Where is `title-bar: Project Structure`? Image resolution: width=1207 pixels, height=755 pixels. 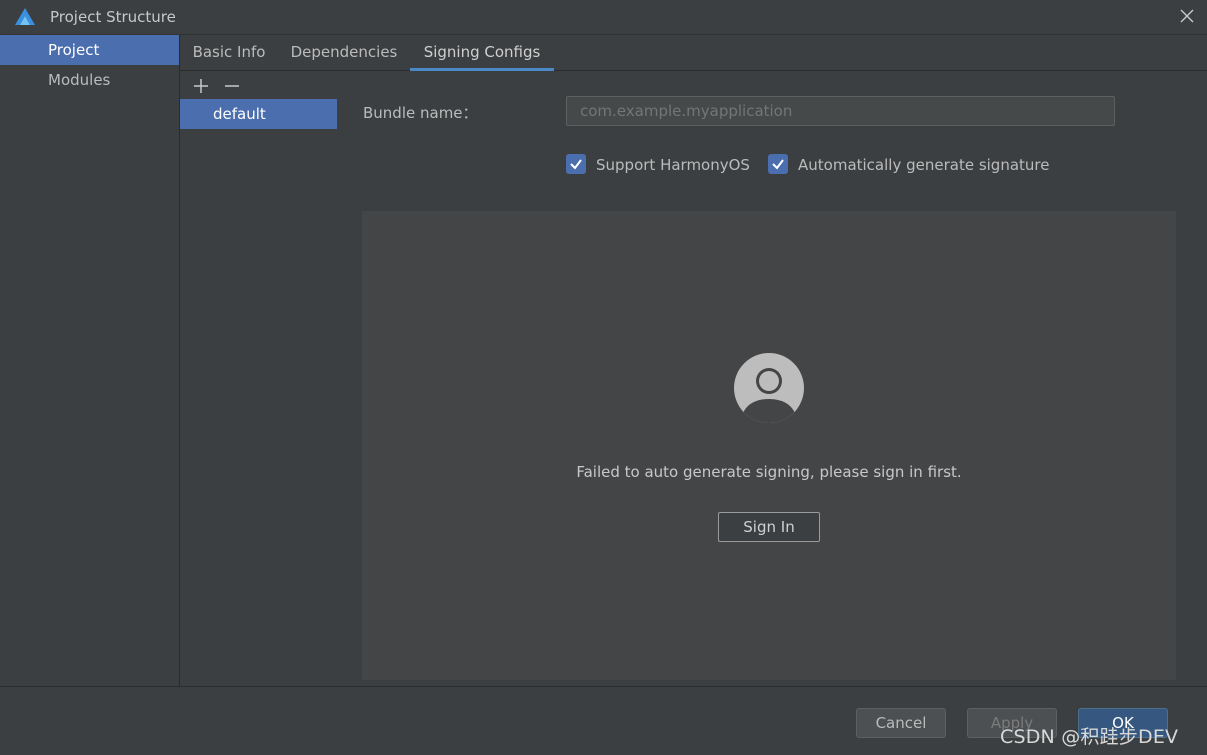 title-bar: Project Structure is located at coordinates (603, 17).